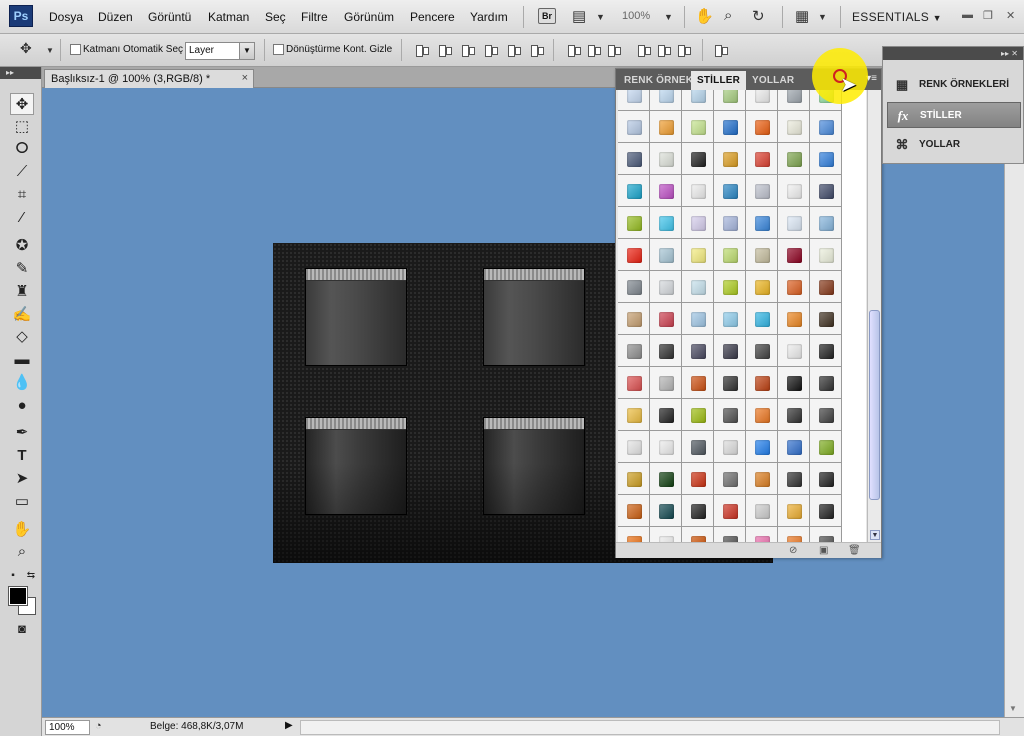  I want to click on shape-tool-icon: ▭, so click(22, 502).